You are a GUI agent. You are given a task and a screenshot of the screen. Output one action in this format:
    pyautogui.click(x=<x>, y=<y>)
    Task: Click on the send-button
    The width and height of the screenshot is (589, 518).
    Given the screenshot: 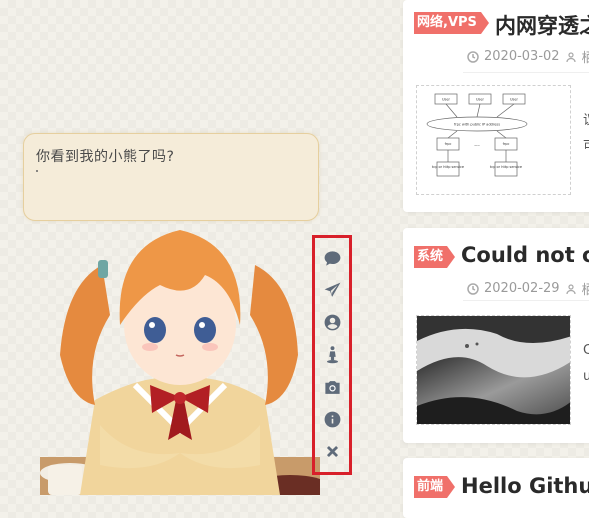 What is the action you would take?
    pyautogui.click(x=332, y=290)
    